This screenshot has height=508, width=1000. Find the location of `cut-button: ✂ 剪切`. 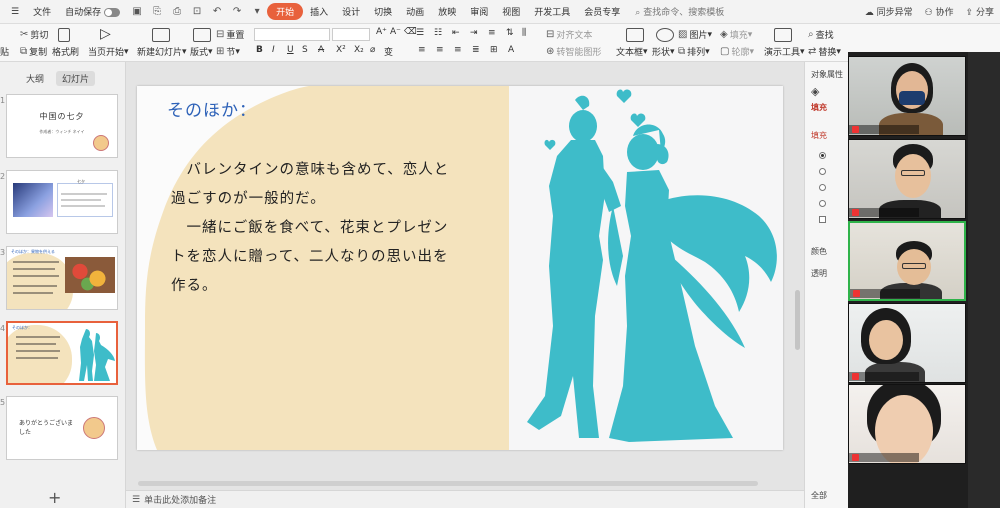

cut-button: ✂ 剪切 is located at coordinates (34, 34).